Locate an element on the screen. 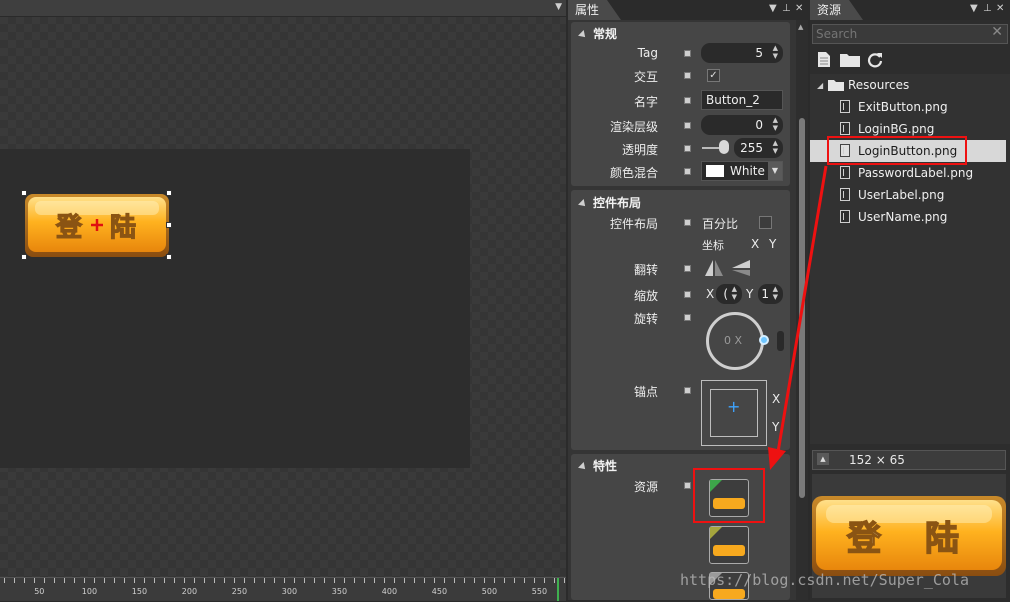  resource-label: 资源 is located at coordinates (645, 487).